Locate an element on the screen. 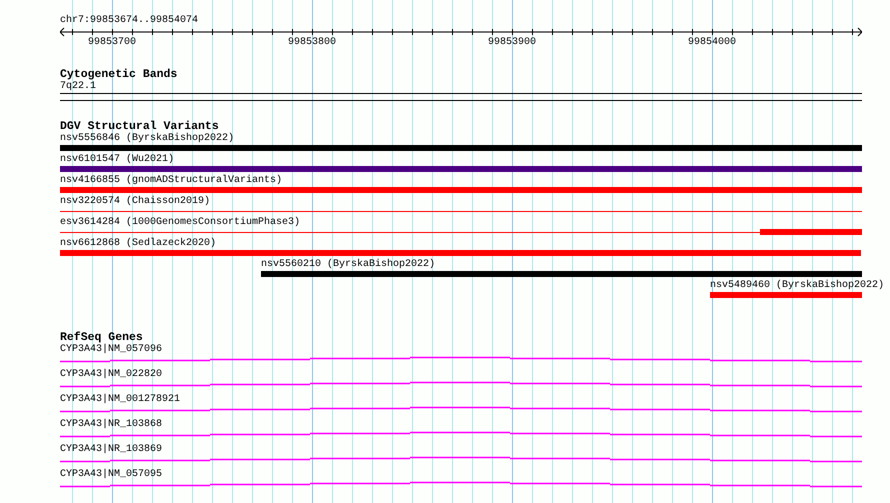 Image resolution: width=890 pixels, height=503 pixels. band-label: 7q22.1 is located at coordinates (79, 87).